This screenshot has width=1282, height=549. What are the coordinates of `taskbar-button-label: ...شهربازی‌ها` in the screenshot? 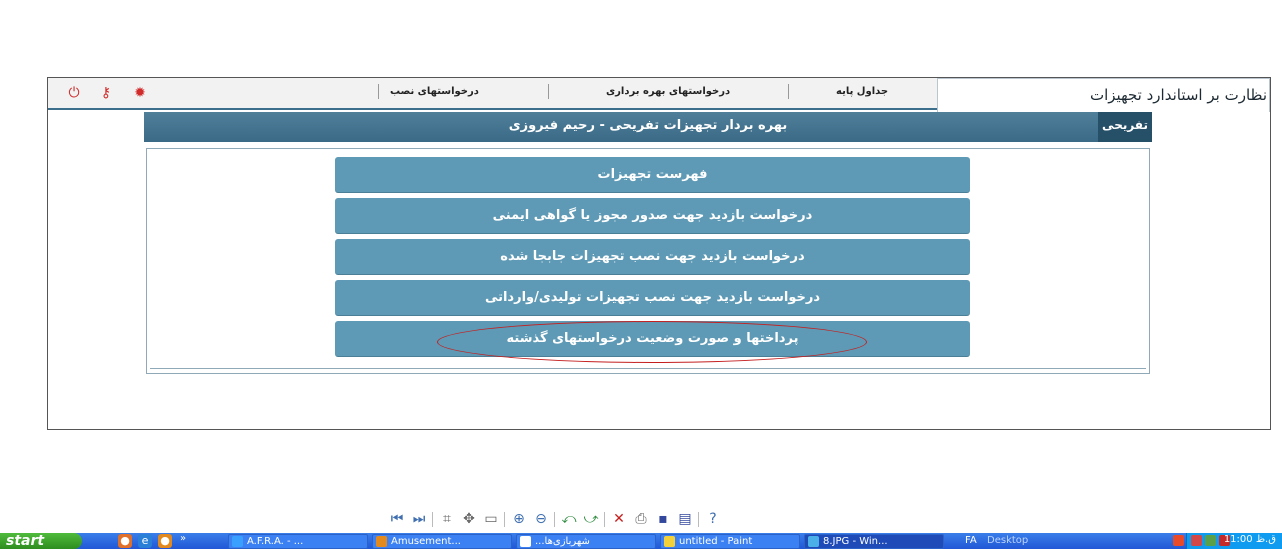 It's located at (562, 541).